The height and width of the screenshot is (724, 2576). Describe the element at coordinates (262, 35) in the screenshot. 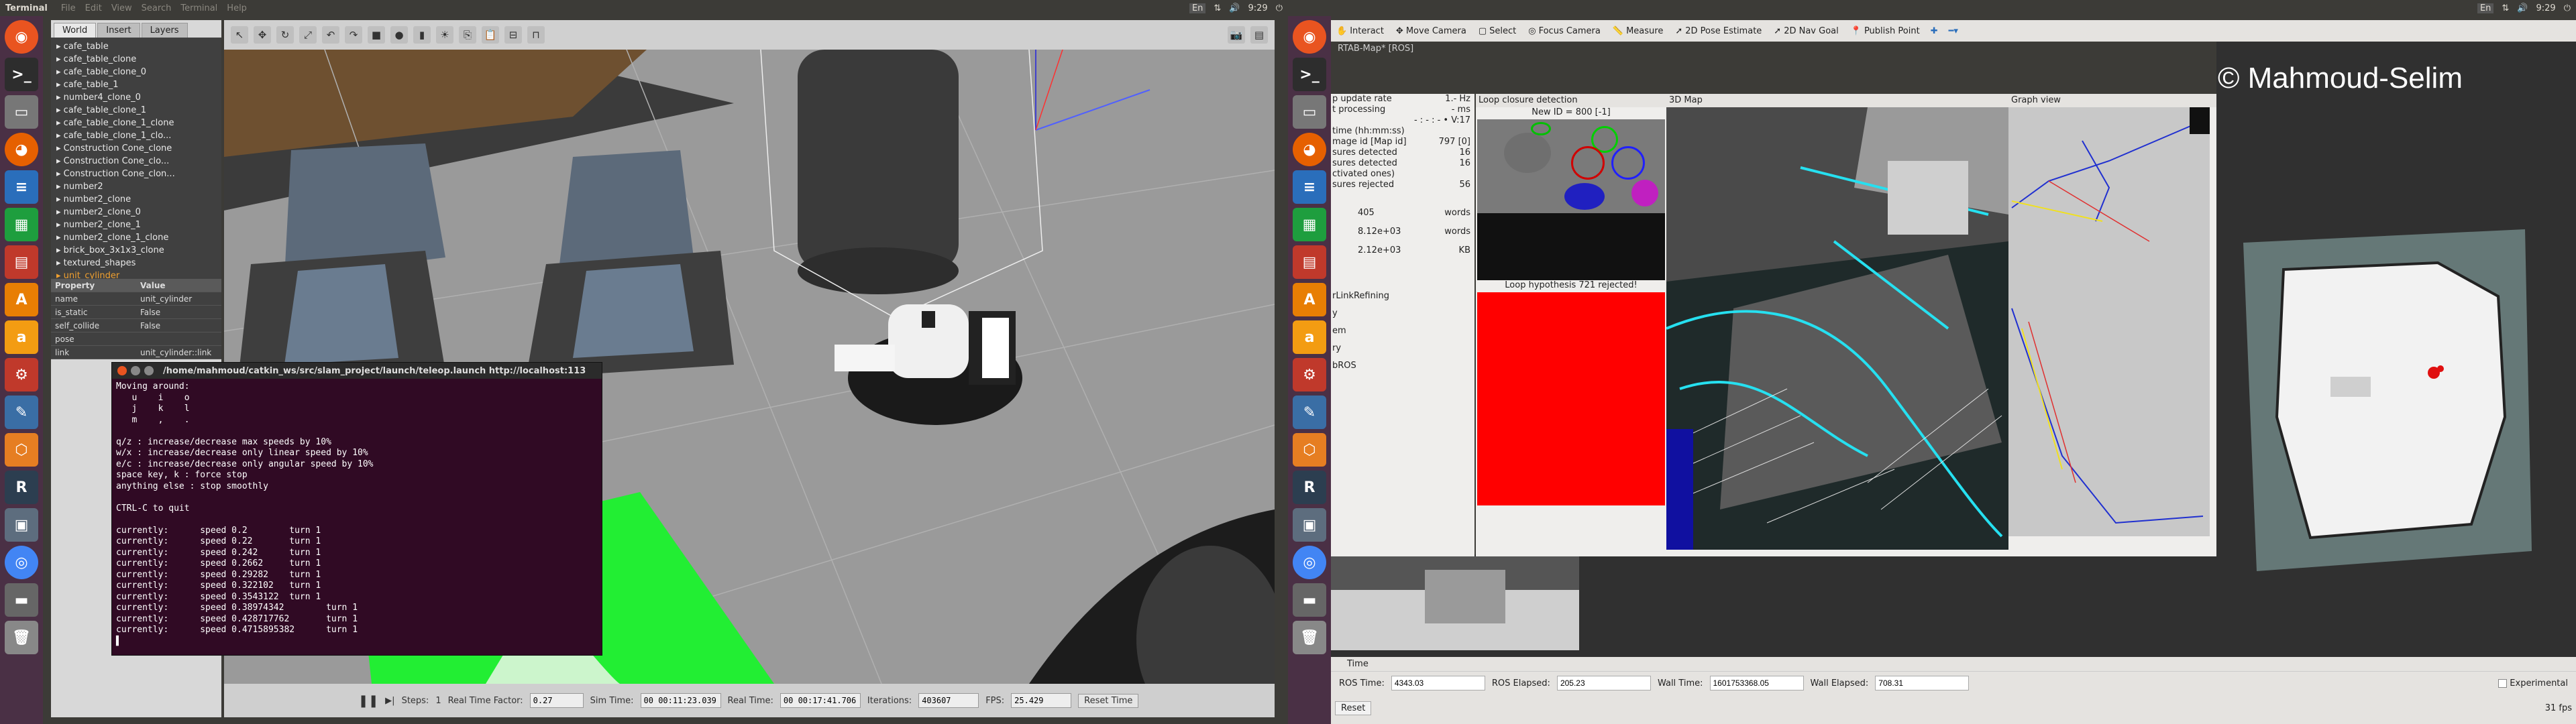

I see `translate-icon: ✥` at that location.